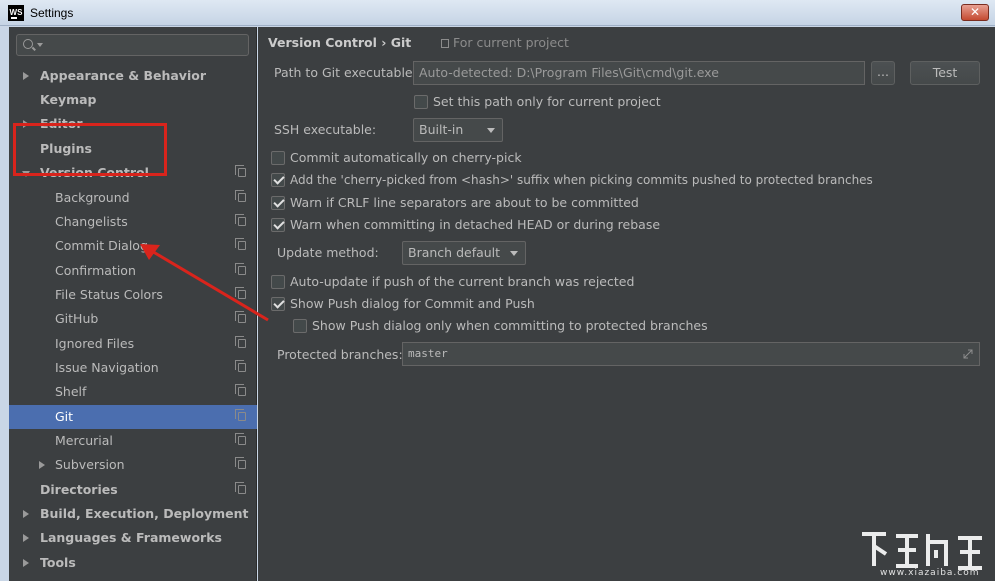  I want to click on sidebar-item-label: File Status Colors, so click(109, 294).